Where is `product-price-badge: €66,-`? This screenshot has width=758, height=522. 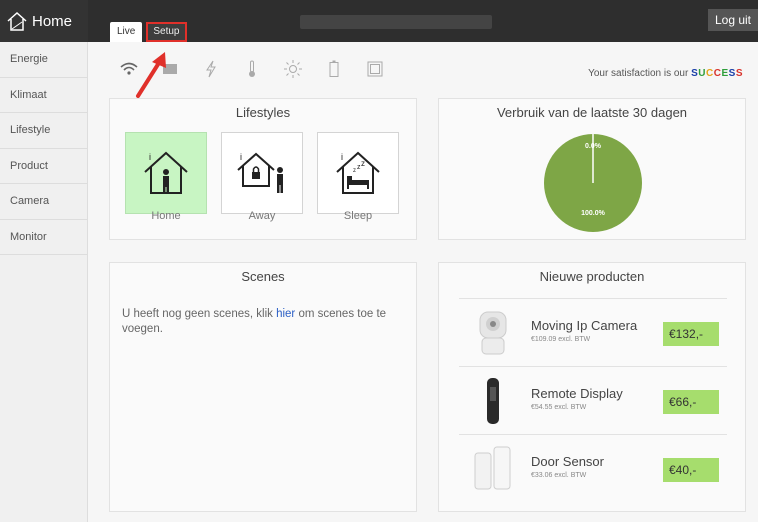 product-price-badge: €66,- is located at coordinates (691, 402).